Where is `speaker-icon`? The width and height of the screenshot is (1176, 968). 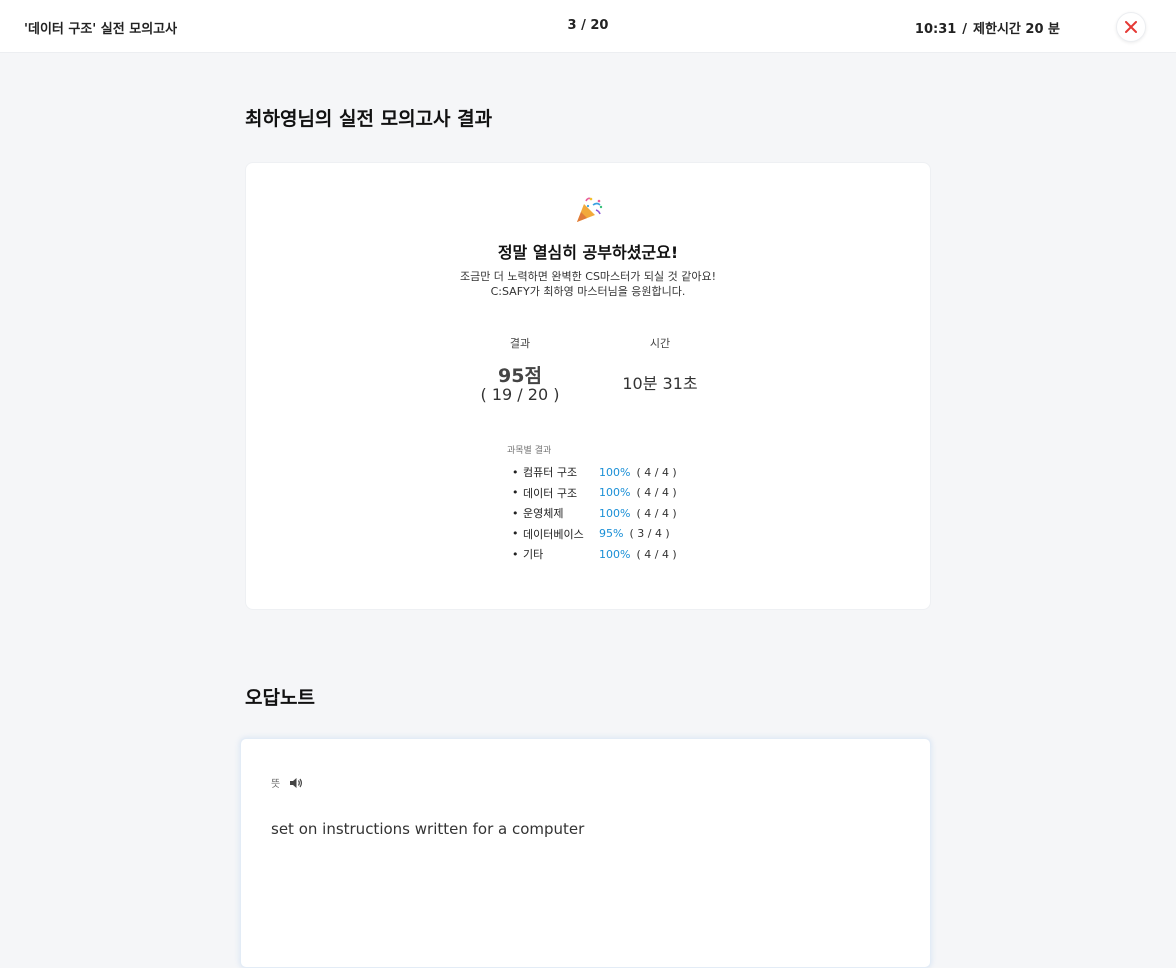 speaker-icon is located at coordinates (296, 783).